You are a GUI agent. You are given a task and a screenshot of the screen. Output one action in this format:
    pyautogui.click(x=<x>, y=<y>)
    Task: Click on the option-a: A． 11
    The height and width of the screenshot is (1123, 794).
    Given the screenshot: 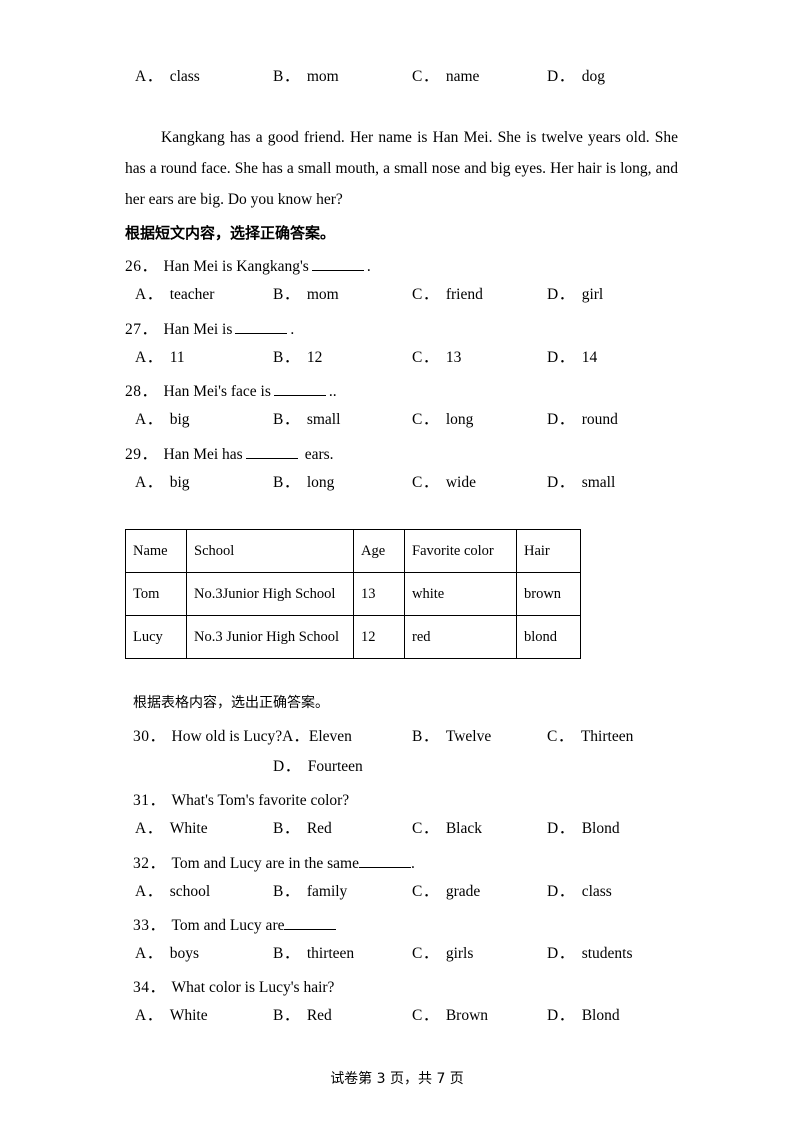 What is the action you would take?
    pyautogui.click(x=160, y=358)
    